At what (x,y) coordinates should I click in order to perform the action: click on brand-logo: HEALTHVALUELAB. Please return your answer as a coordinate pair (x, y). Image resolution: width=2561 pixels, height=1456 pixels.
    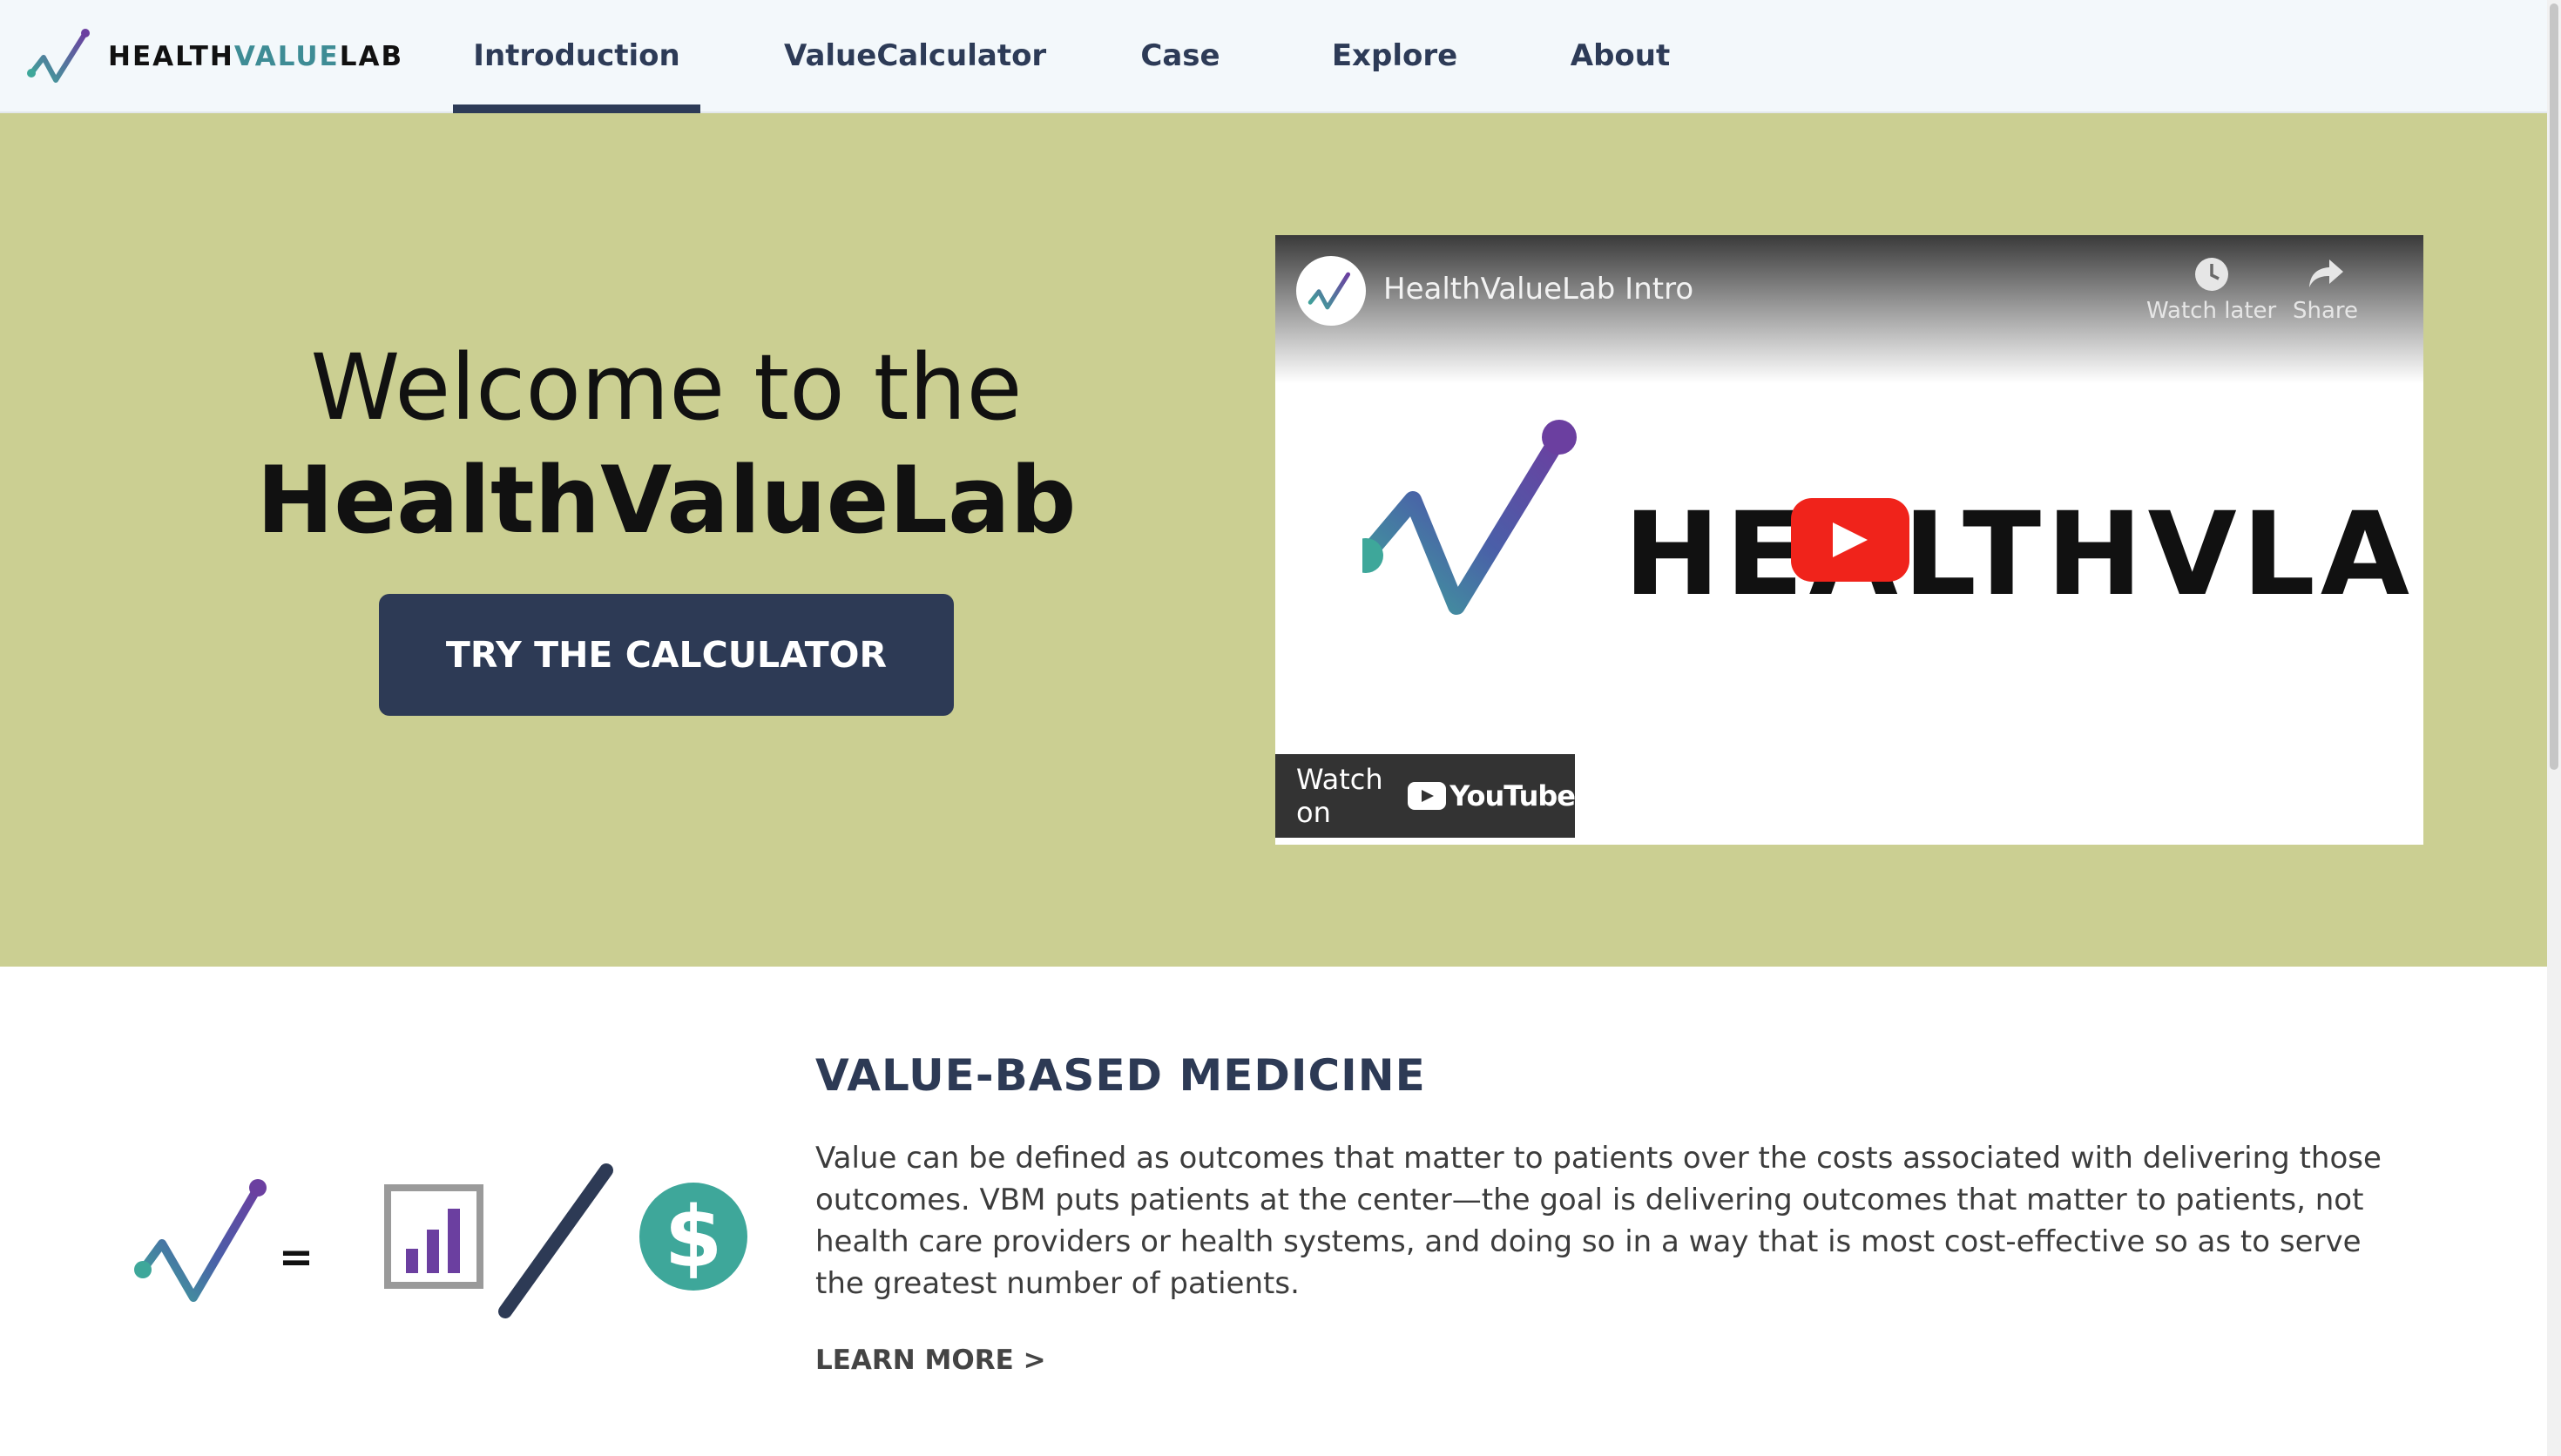
    Looking at the image, I should click on (214, 56).